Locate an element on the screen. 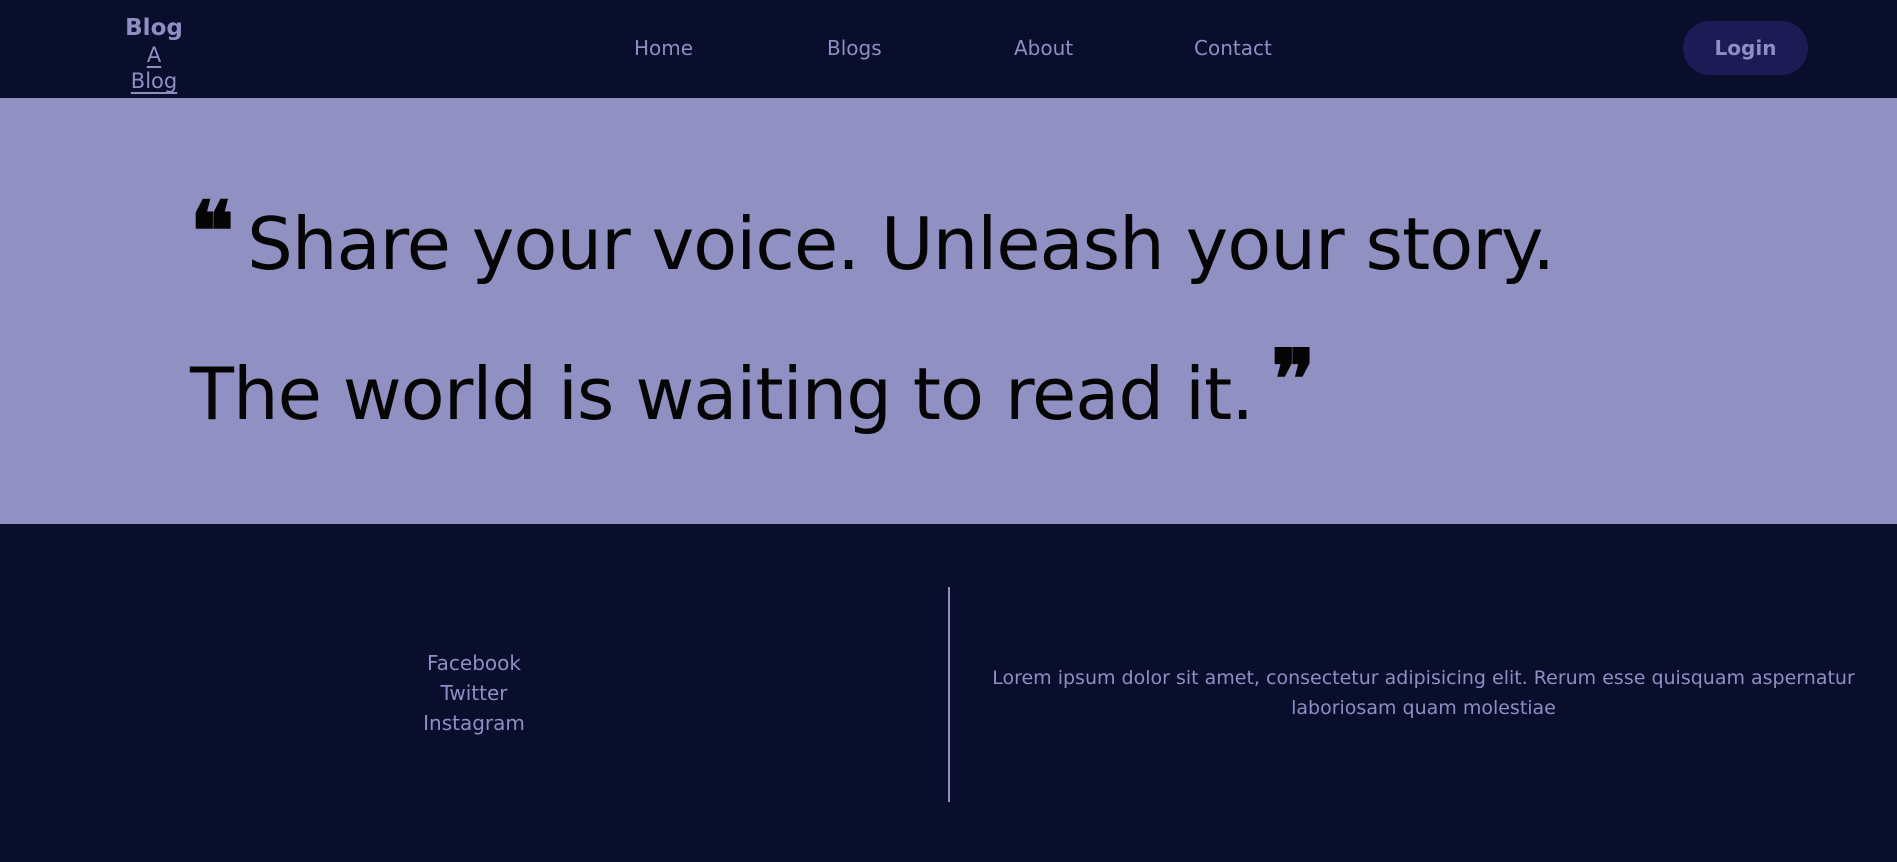 Image resolution: width=1897 pixels, height=862 pixels. social-links: Facebook Twitter Instagram is located at coordinates (474, 693).